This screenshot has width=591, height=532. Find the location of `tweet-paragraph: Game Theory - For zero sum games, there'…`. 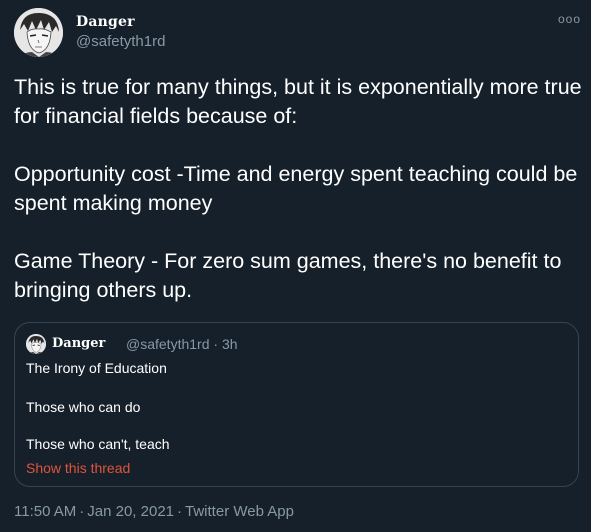

tweet-paragraph: Game Theory - For zero sum games, there'… is located at coordinates (288, 275).